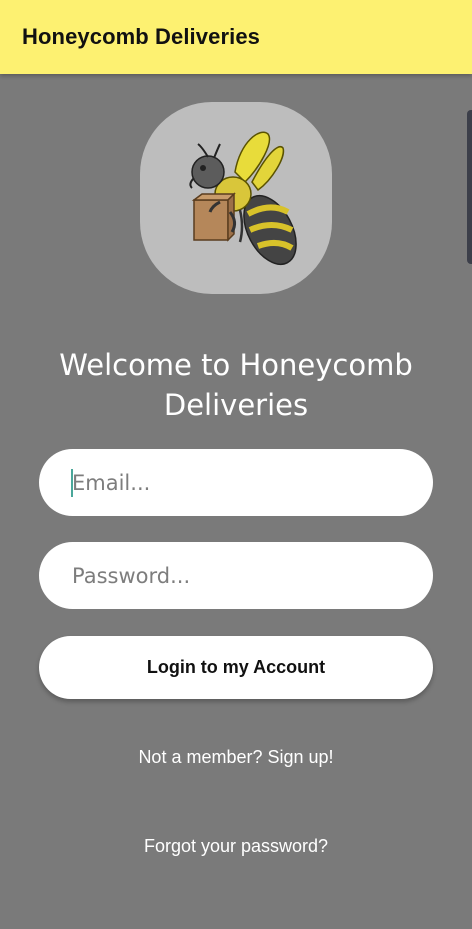 The height and width of the screenshot is (929, 472). What do you see at coordinates (242, 482) in the screenshot?
I see `email-input` at bounding box center [242, 482].